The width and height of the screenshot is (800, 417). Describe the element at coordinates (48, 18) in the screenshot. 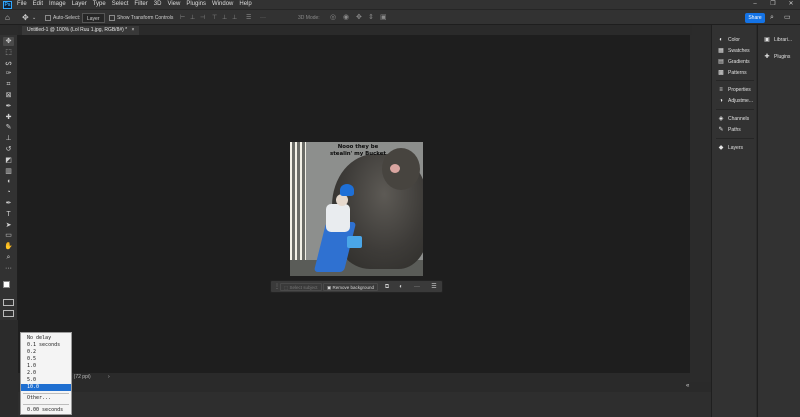

I see `auto-select-checkbox` at that location.